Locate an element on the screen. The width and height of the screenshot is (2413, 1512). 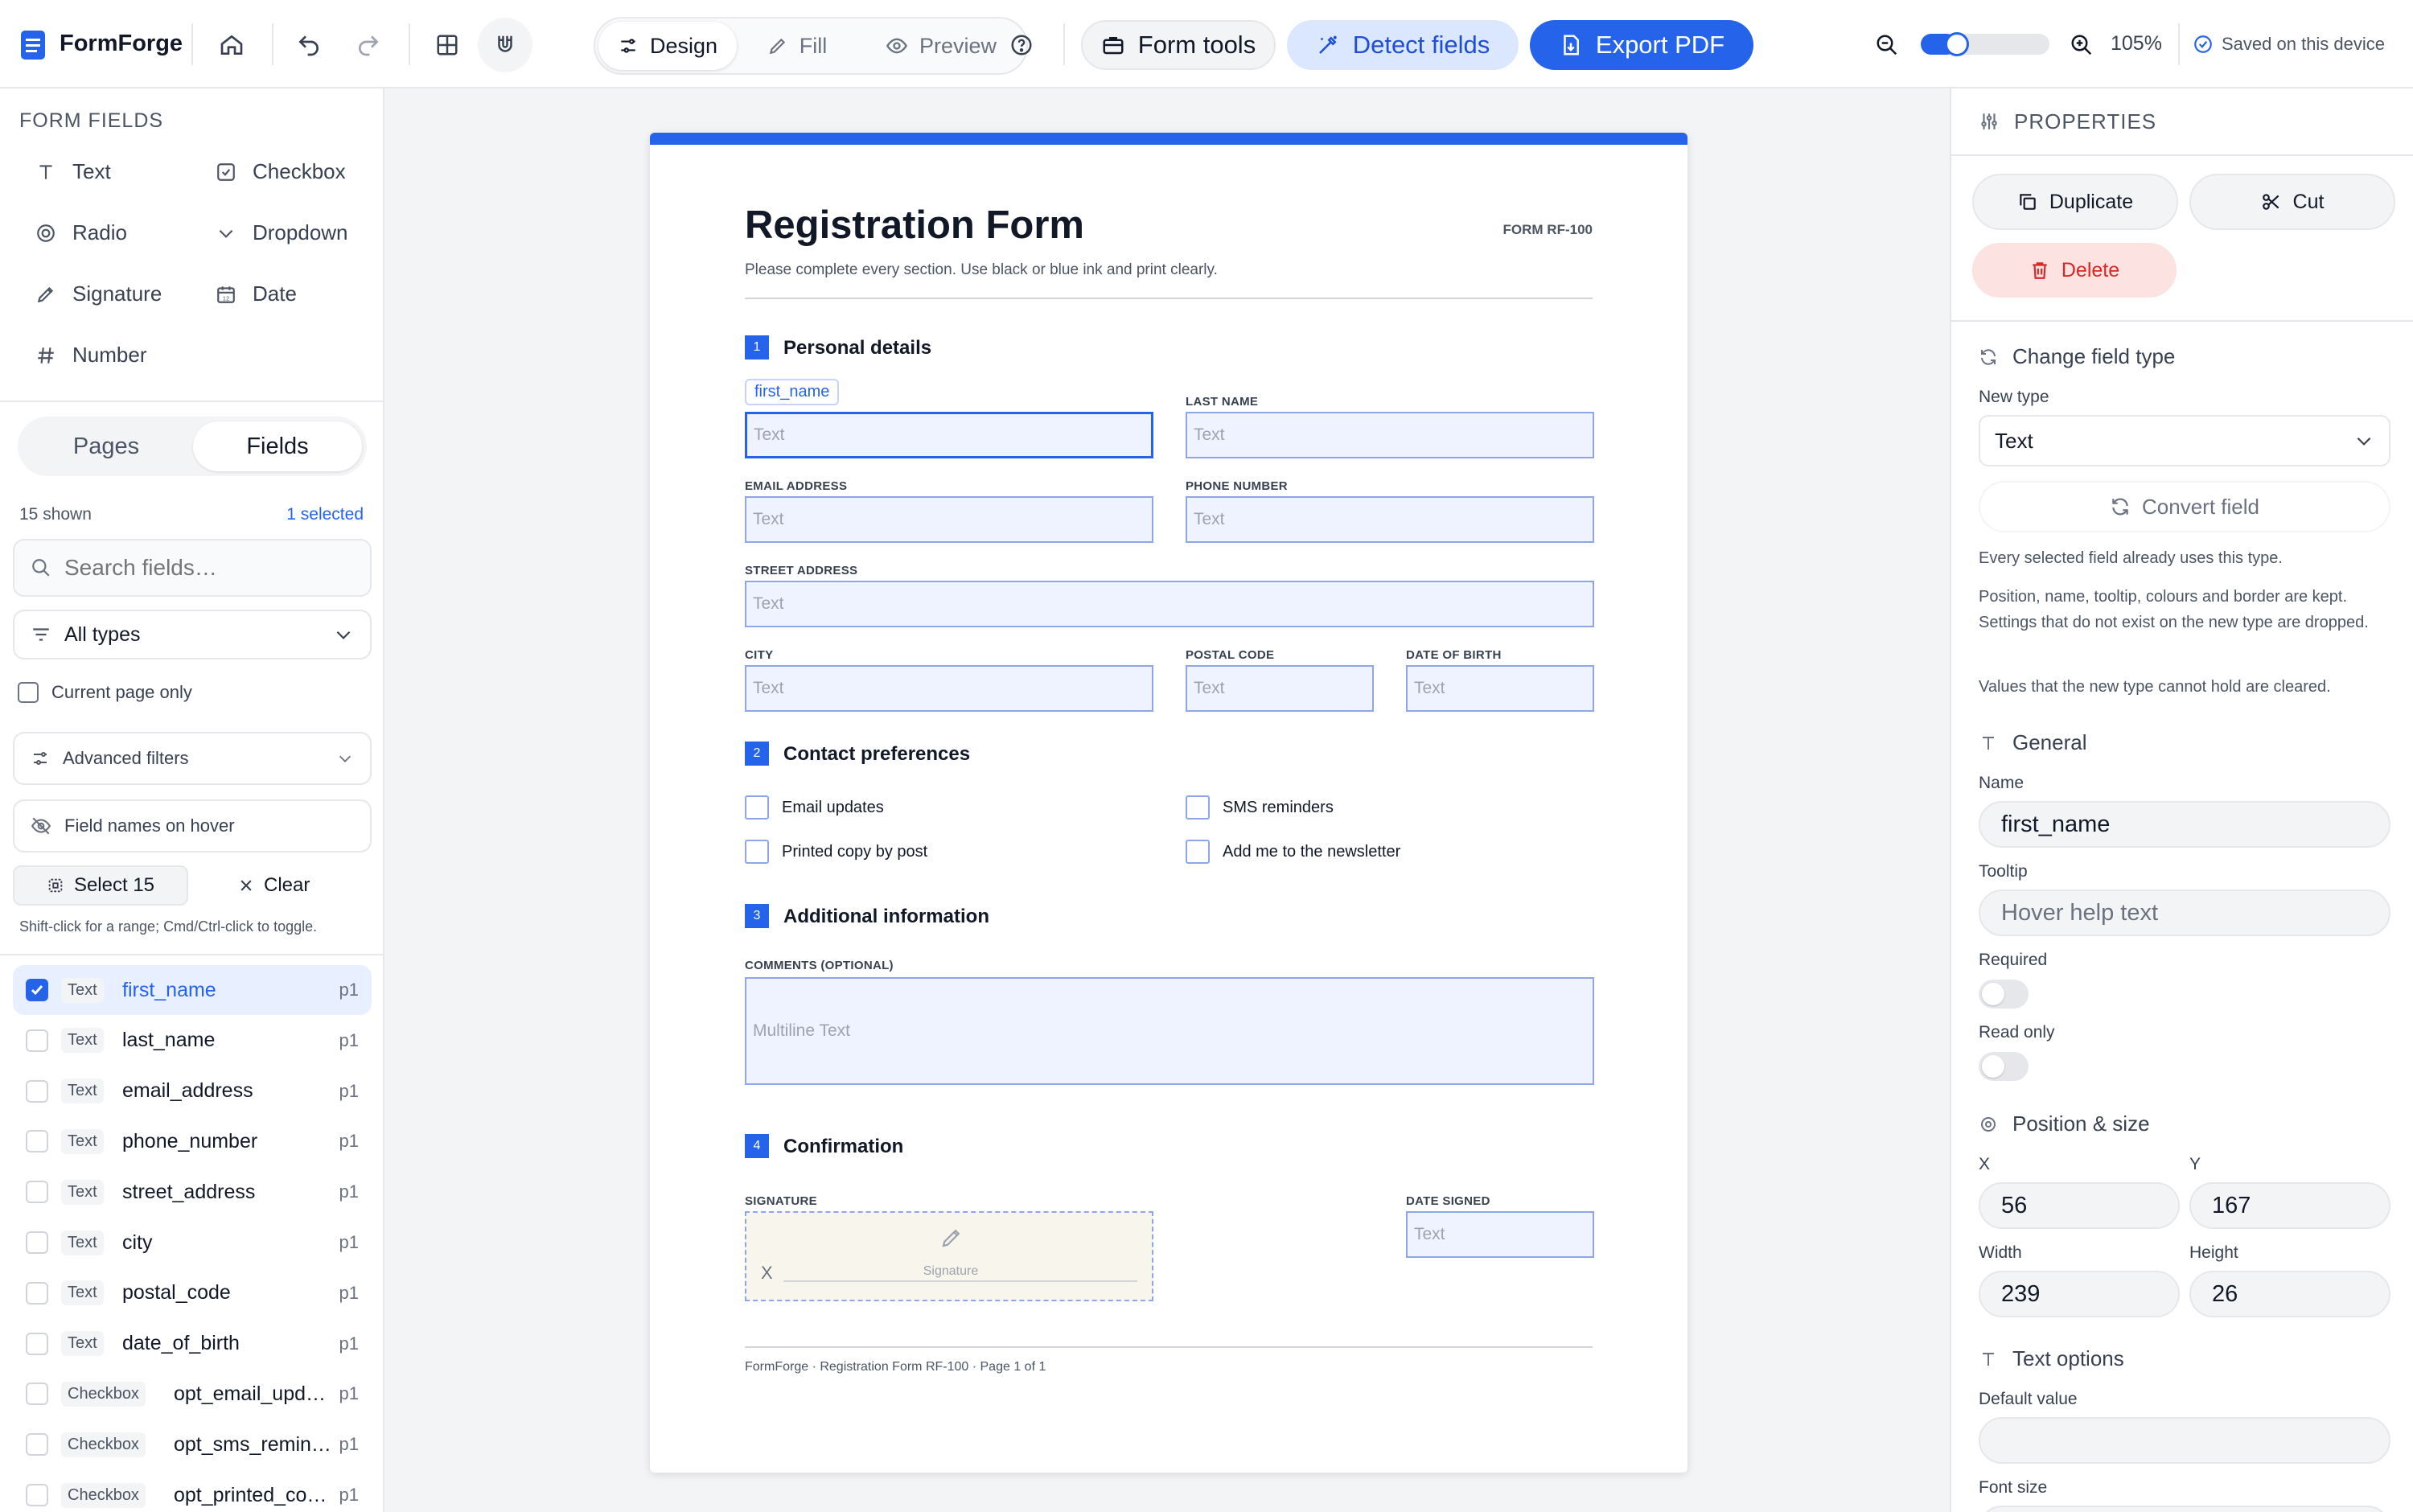
name-input: first_name is located at coordinates (2185, 824).